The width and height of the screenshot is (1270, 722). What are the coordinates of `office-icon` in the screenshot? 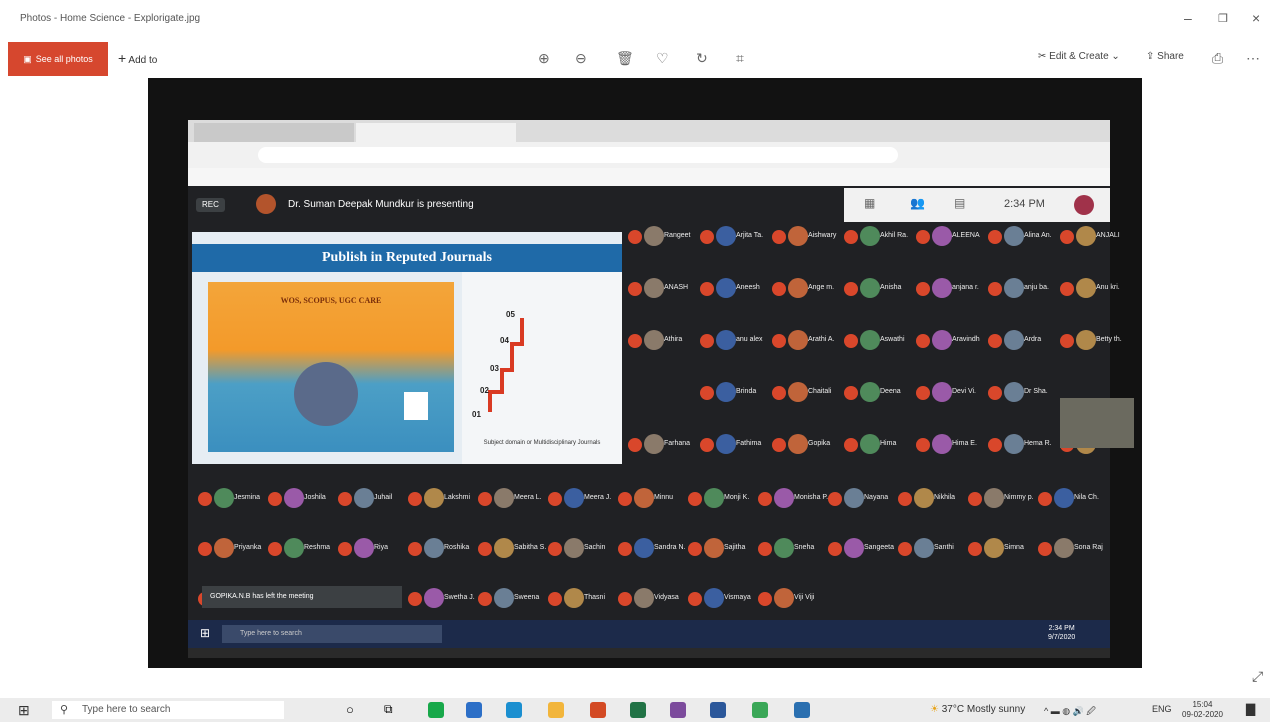 It's located at (598, 710).